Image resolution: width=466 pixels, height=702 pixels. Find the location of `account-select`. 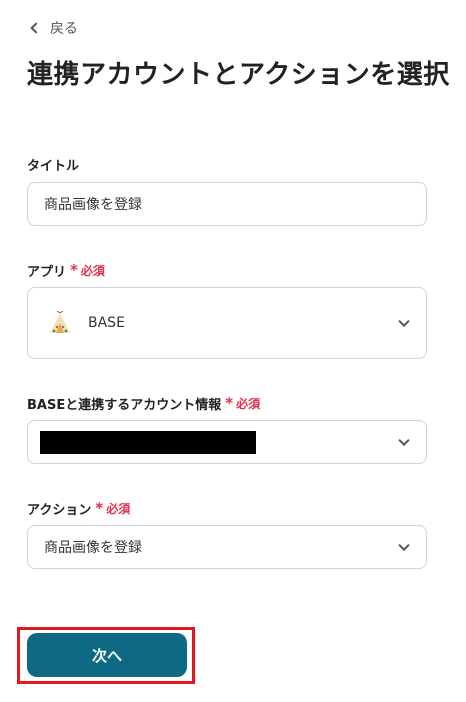

account-select is located at coordinates (227, 442).